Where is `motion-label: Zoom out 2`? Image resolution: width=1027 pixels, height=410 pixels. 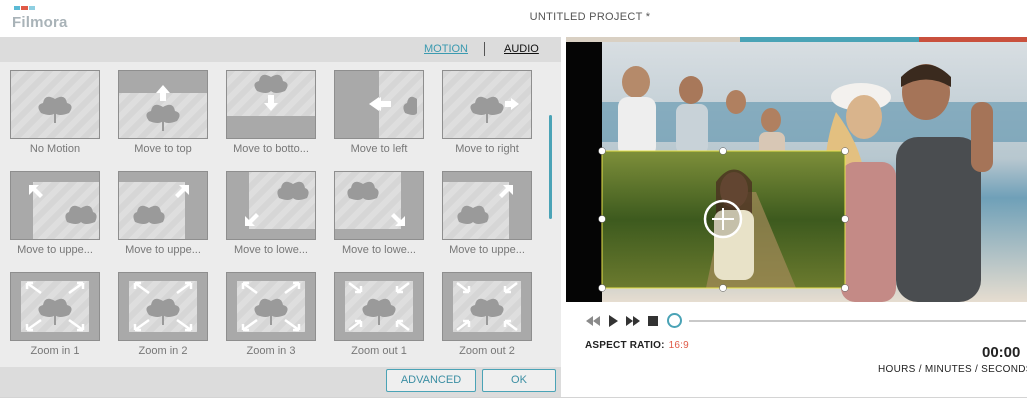
motion-label: Zoom out 2 is located at coordinates (487, 351).